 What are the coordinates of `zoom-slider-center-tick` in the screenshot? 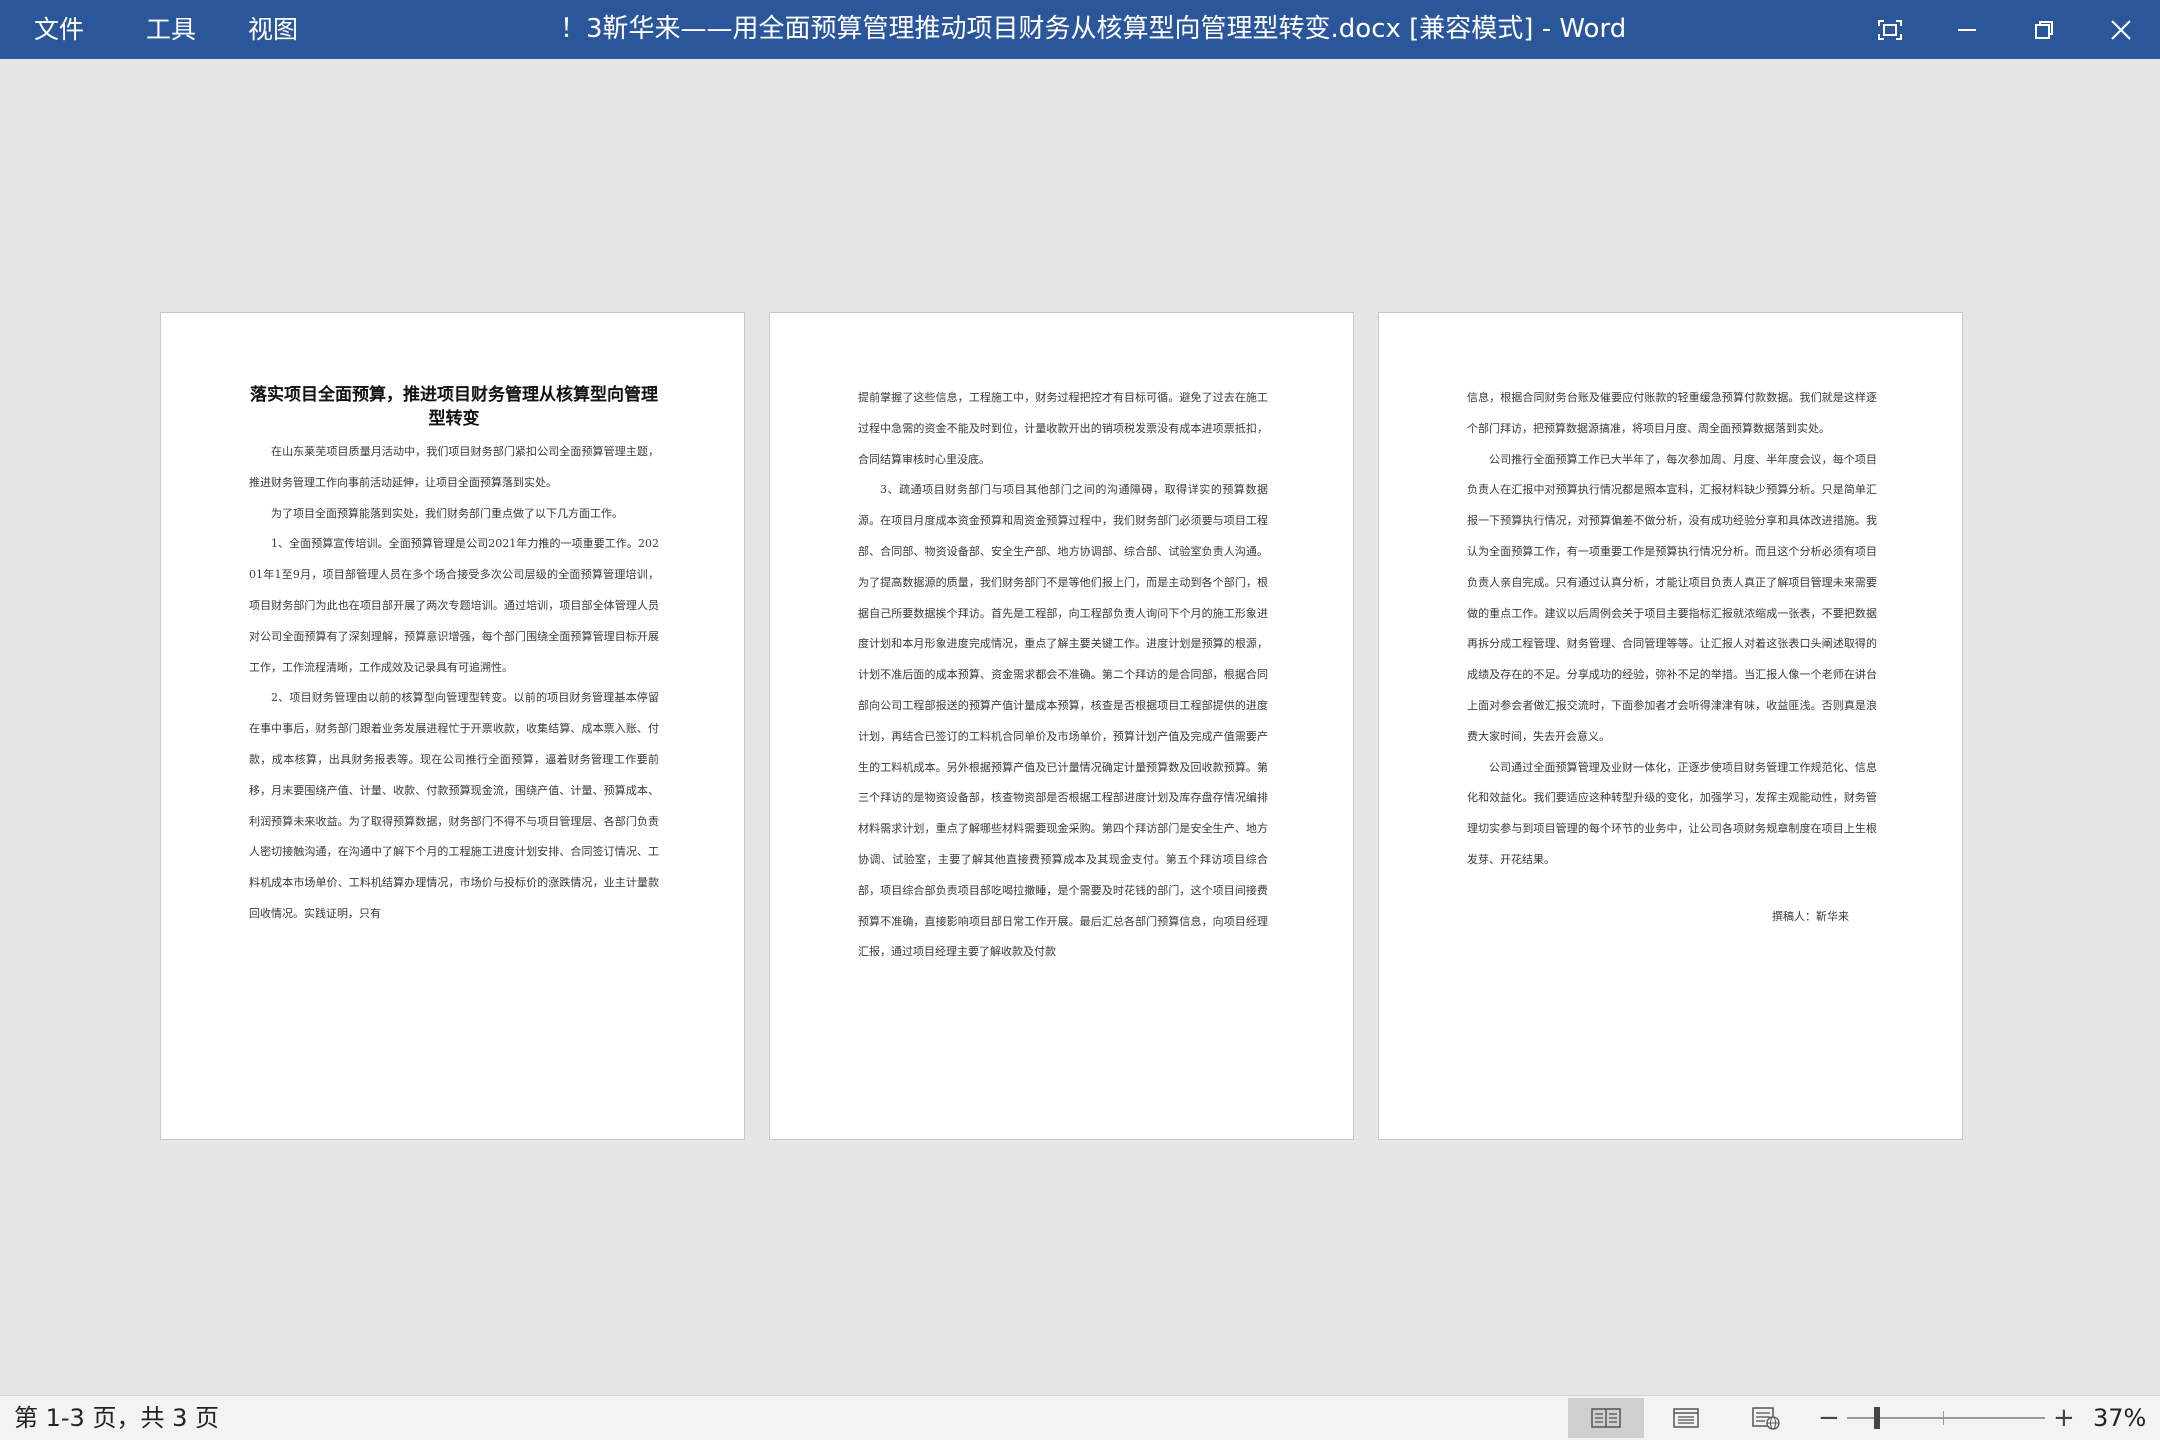 It's located at (1943, 1418).